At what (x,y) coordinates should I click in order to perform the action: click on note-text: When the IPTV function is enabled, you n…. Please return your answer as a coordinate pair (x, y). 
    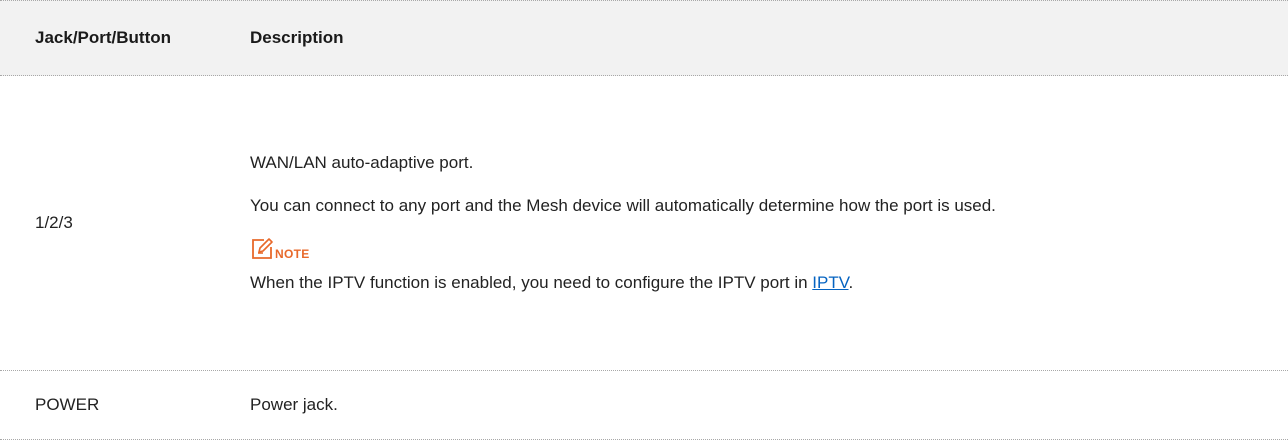
    Looking at the image, I should click on (740, 283).